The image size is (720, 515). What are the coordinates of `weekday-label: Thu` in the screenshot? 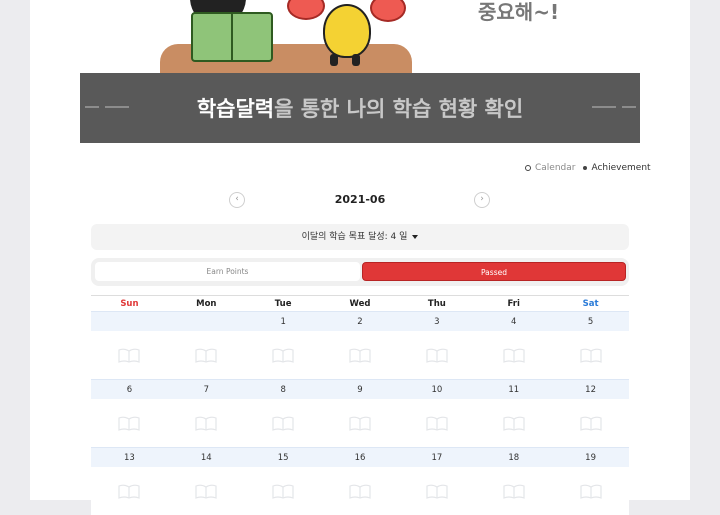 It's located at (436, 304).